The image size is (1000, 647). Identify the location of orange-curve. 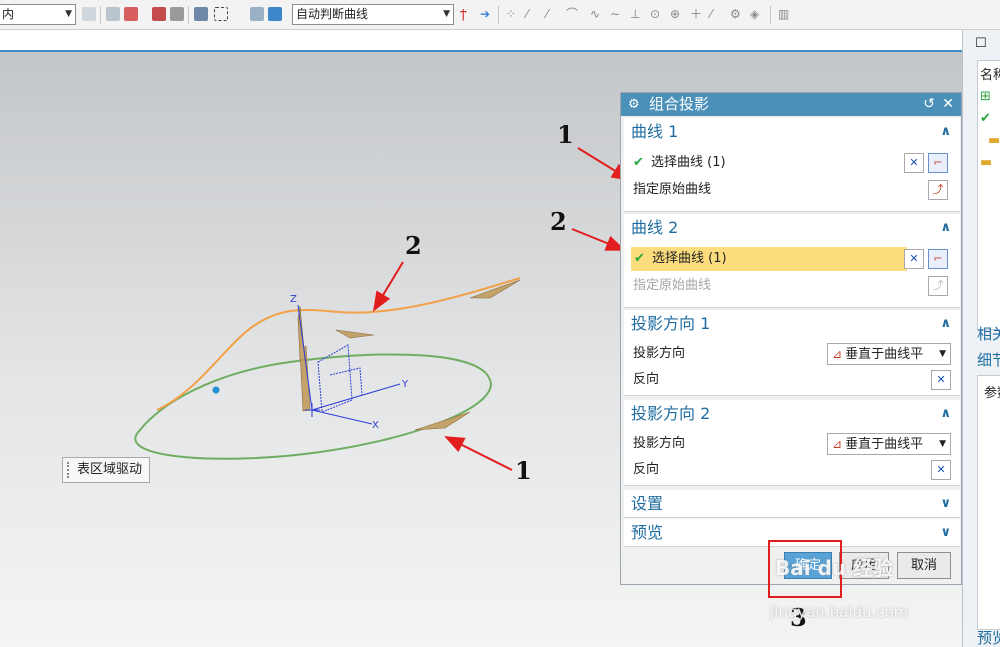
(338, 344).